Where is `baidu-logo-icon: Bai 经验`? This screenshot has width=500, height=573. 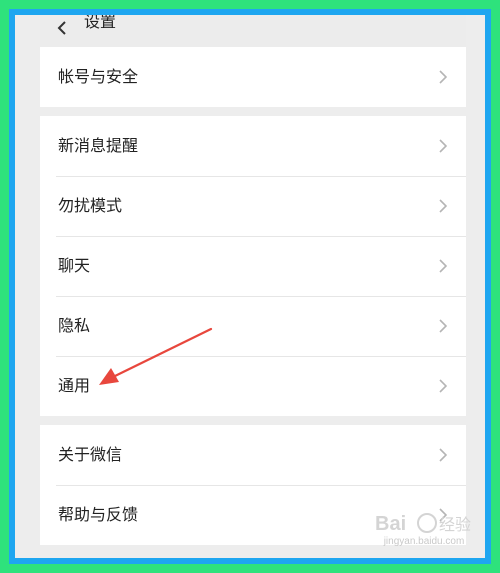 baidu-logo-icon: Bai 经验 is located at coordinates (423, 524).